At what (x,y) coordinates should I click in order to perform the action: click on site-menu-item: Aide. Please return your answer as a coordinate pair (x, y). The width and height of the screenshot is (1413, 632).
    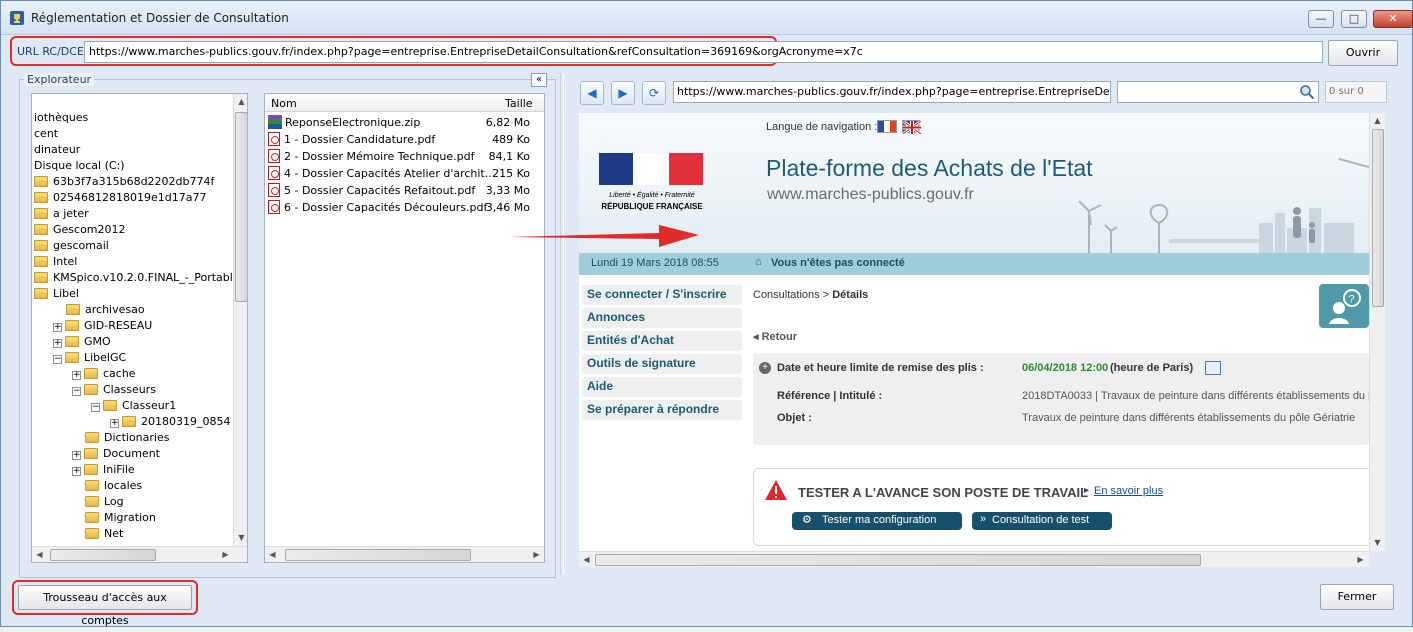
    Looking at the image, I should click on (662, 387).